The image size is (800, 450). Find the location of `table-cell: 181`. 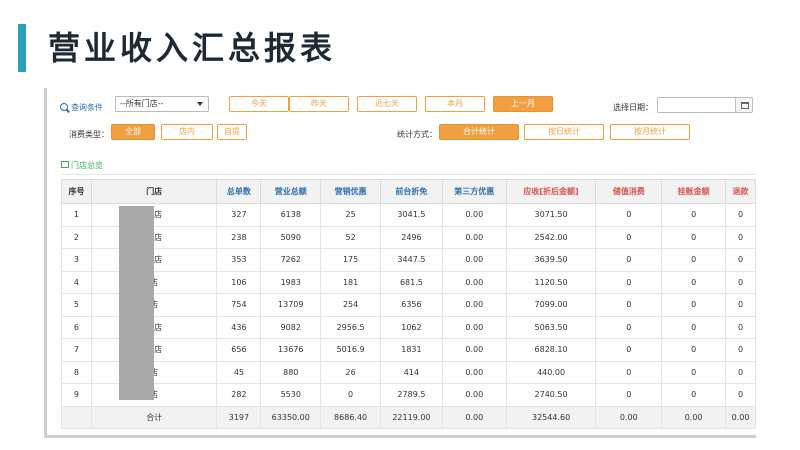

table-cell: 181 is located at coordinates (350, 282).